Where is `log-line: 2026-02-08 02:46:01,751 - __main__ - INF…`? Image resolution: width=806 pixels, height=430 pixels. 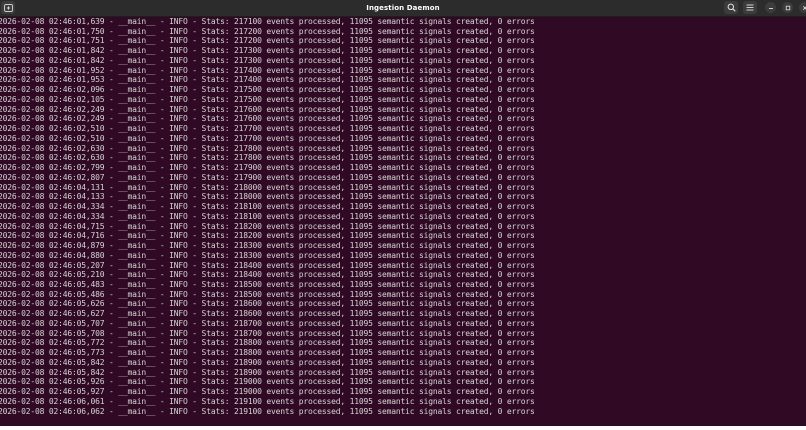 log-line: 2026-02-08 02:46:01,751 - __main__ - INF… is located at coordinates (267, 41).